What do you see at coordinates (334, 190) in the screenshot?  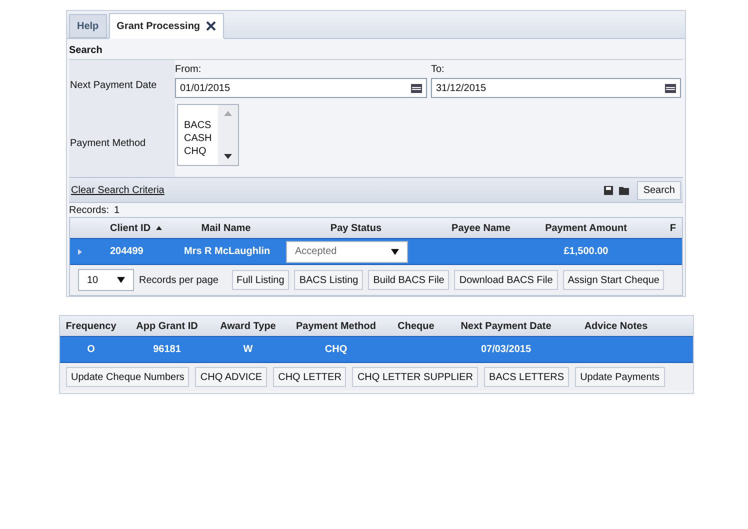 I see `clear-search-link: Clear Search Criteria` at bounding box center [334, 190].